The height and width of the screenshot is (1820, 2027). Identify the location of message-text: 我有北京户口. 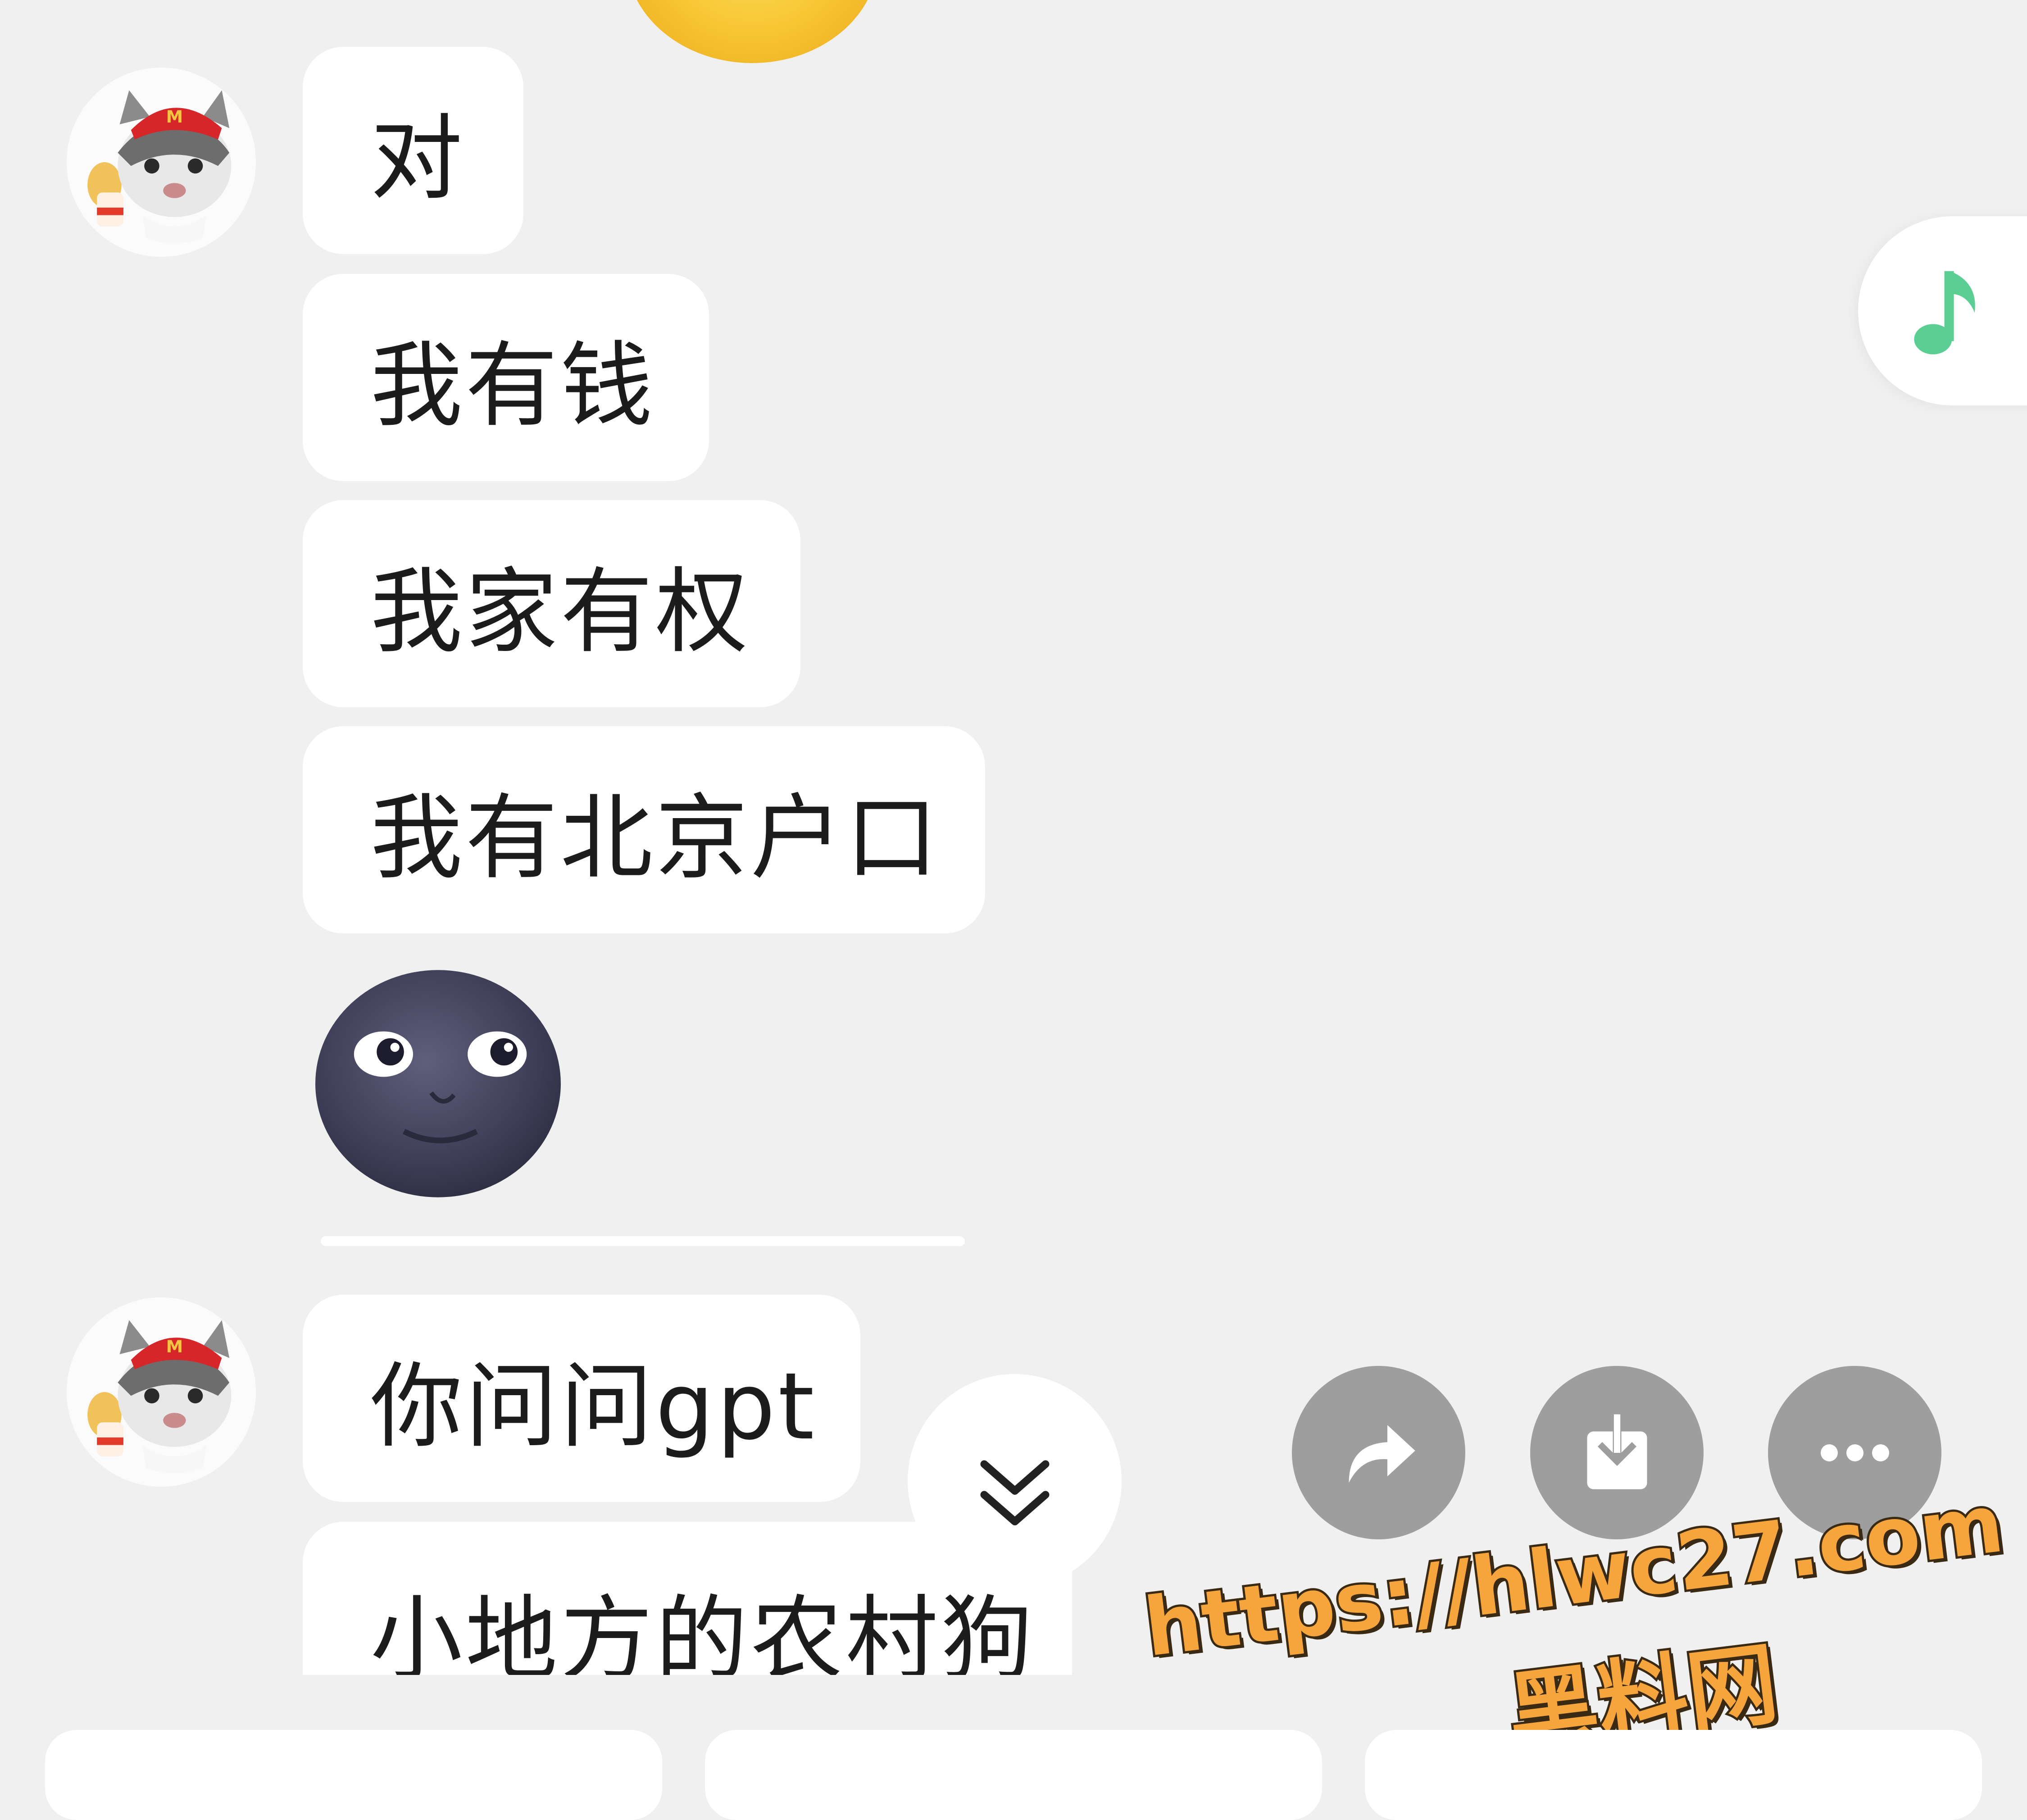
(655, 838).